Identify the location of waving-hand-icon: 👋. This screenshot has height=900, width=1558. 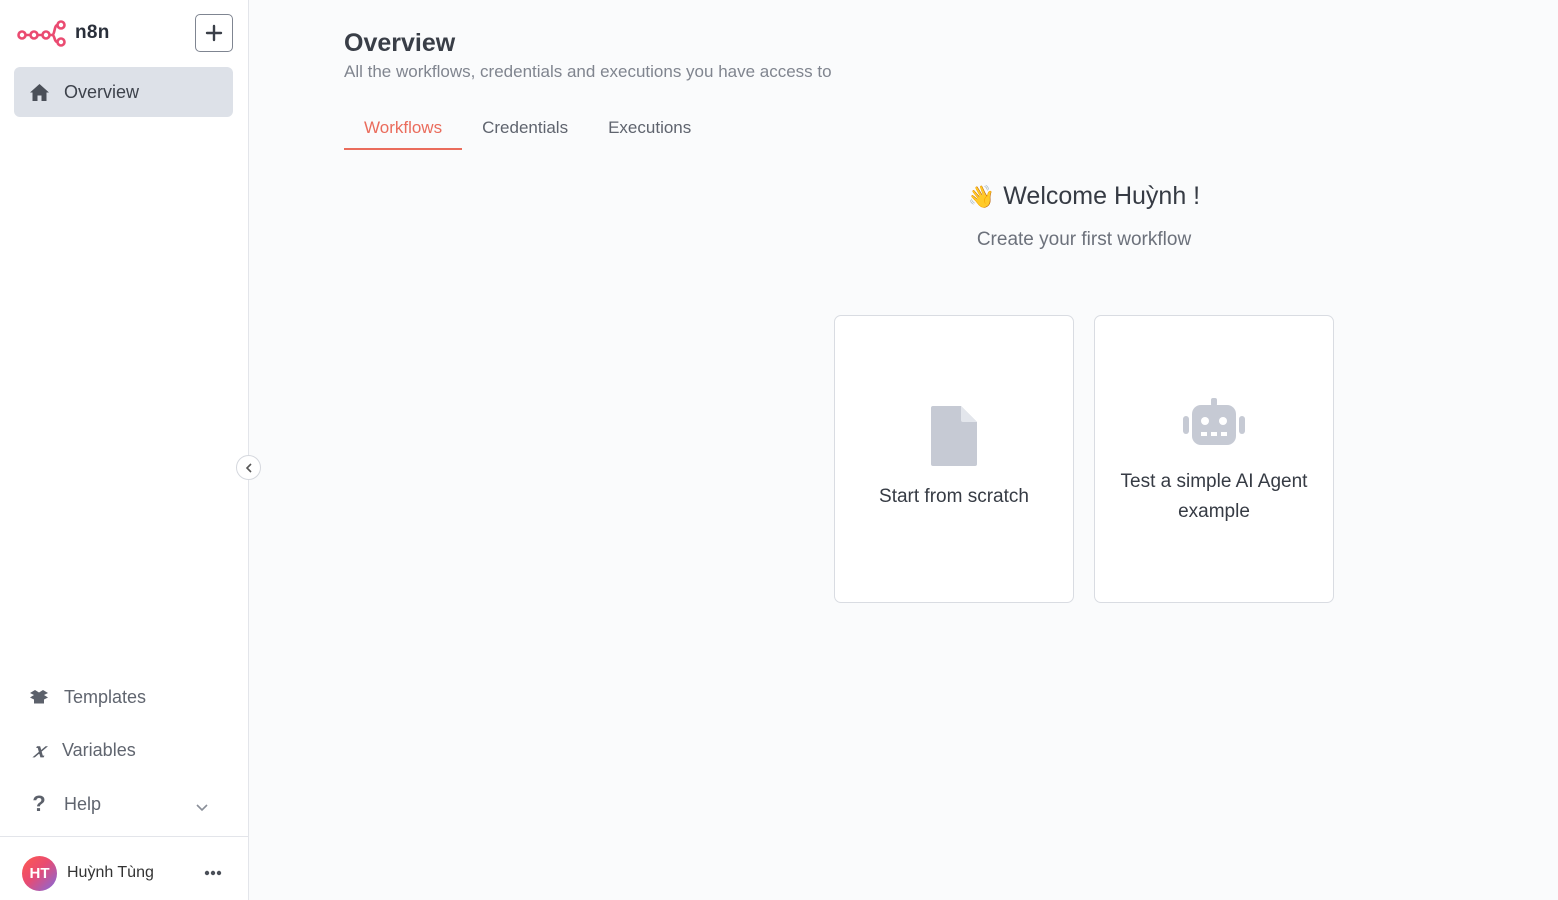
(981, 196).